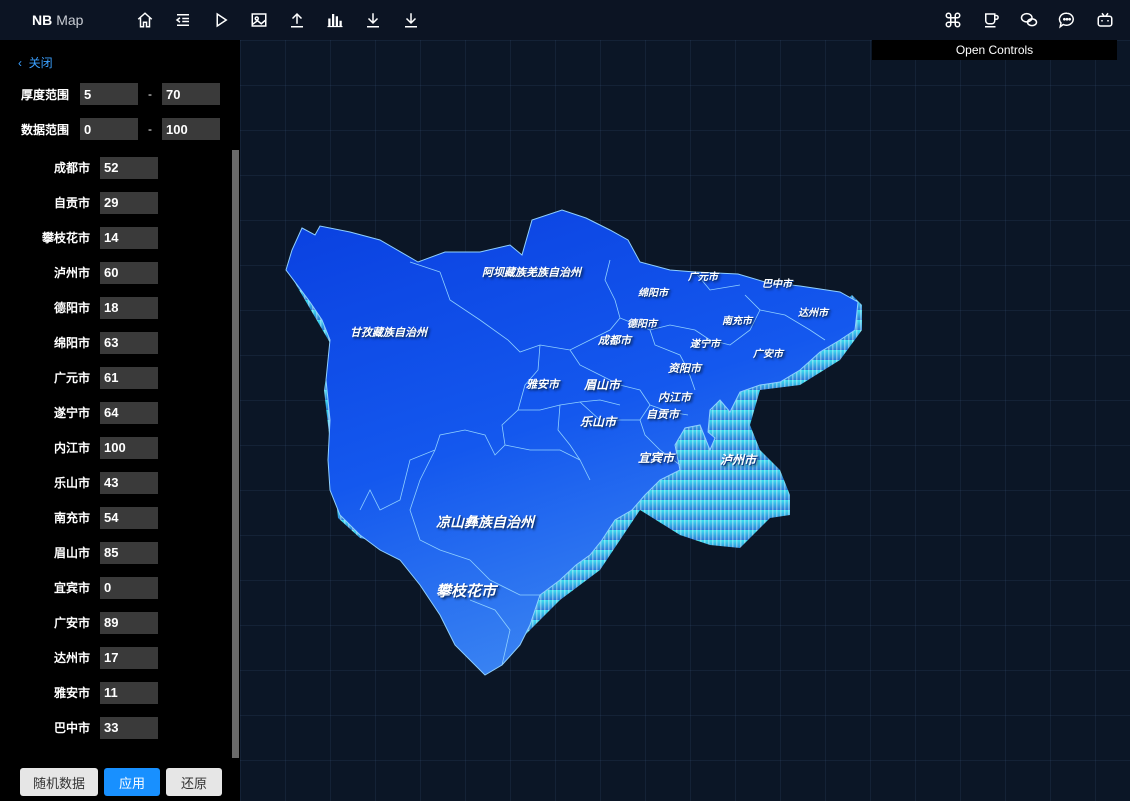 The width and height of the screenshot is (1130, 801). Describe the element at coordinates (71, 308) in the screenshot. I see `city-name-label: 德阳市` at that location.